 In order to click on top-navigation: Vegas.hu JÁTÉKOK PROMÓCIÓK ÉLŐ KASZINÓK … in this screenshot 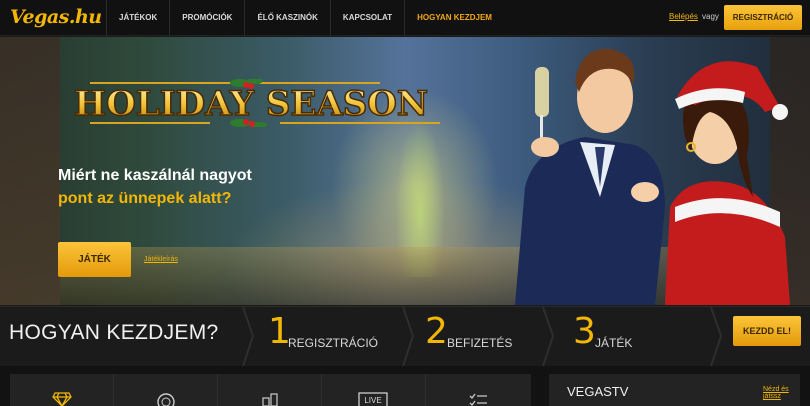, I will do `click(405, 18)`.